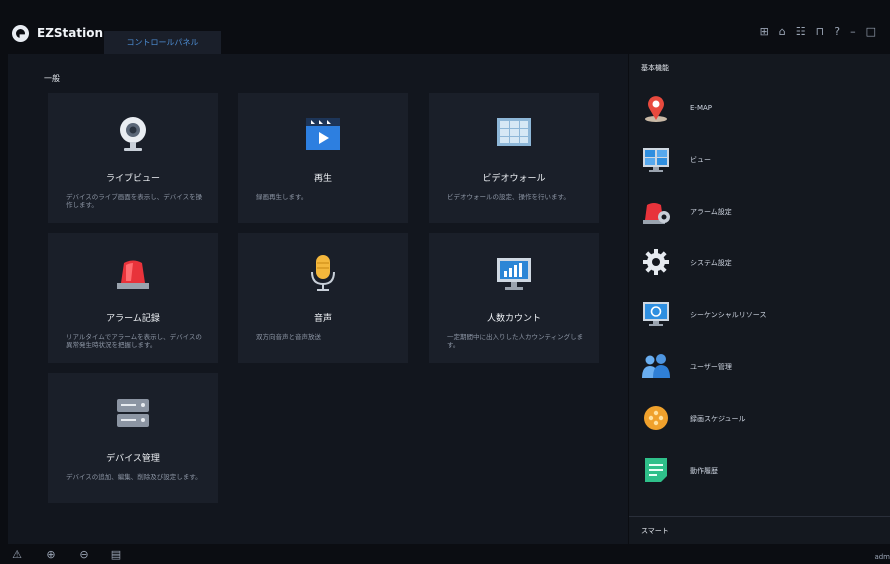  Describe the element at coordinates (51, 555) in the screenshot. I see `upload-icon: ⊕` at that location.